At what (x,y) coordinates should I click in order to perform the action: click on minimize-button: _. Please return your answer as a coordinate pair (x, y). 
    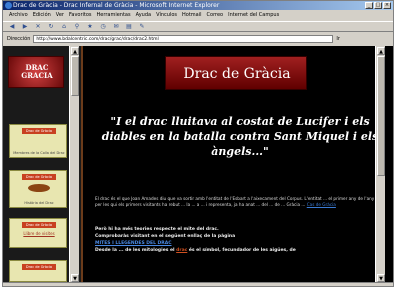
    Looking at the image, I should click on (369, 5).